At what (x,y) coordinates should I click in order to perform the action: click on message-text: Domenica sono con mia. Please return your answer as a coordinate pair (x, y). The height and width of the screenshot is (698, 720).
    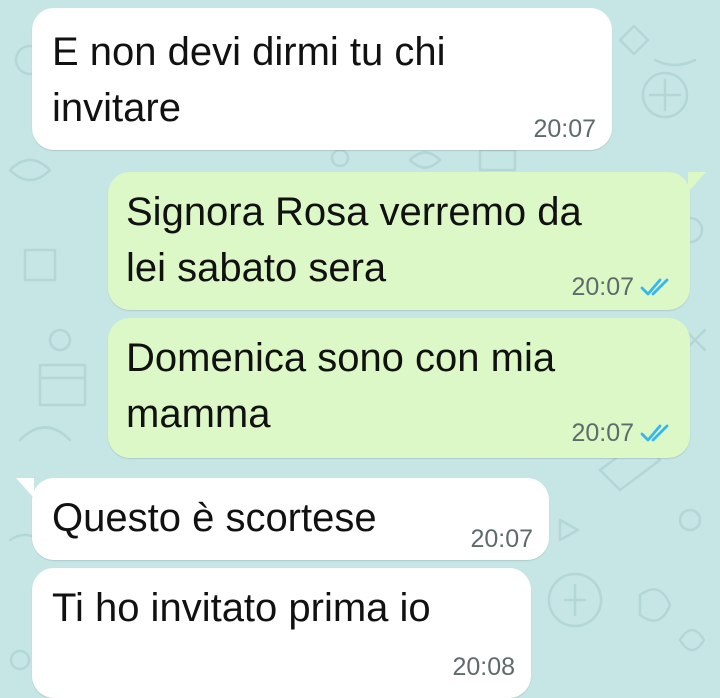
    Looking at the image, I should click on (341, 358).